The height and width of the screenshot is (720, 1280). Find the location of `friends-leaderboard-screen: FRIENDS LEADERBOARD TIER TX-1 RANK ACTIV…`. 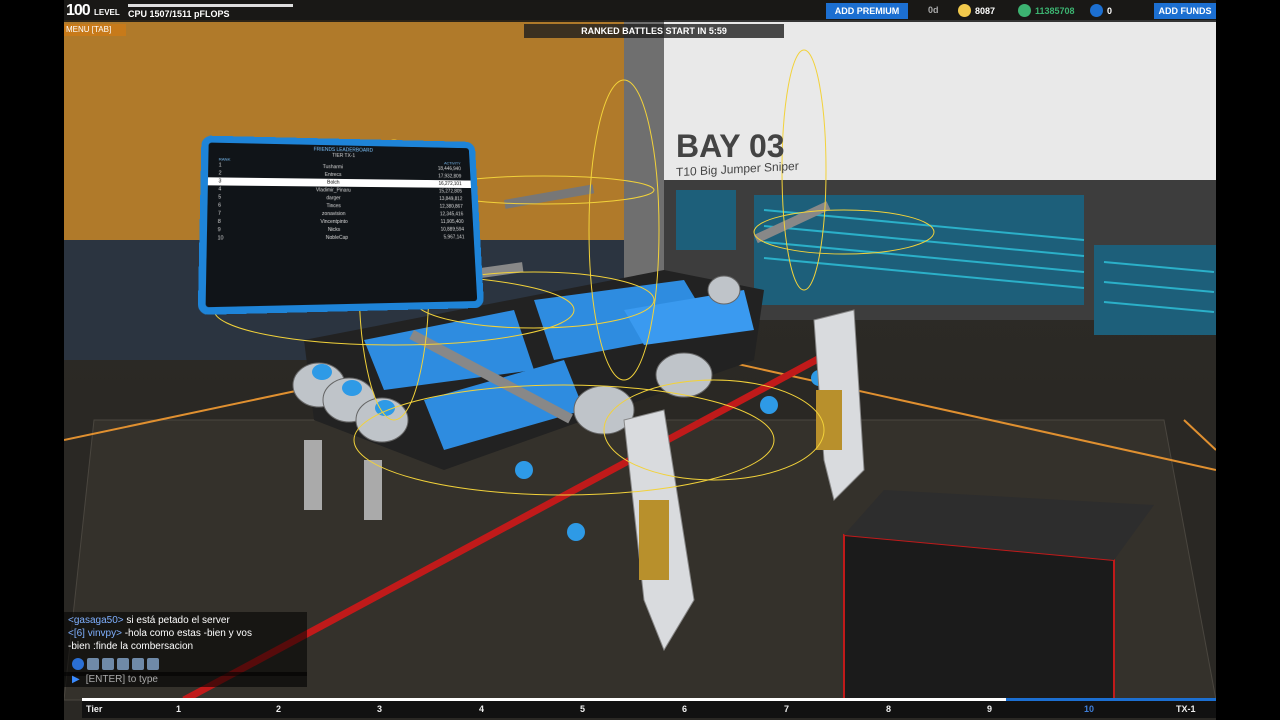

friends-leaderboard-screen: FRIENDS LEADERBOARD TIER TX-1 RANK ACTIV… is located at coordinates (341, 225).